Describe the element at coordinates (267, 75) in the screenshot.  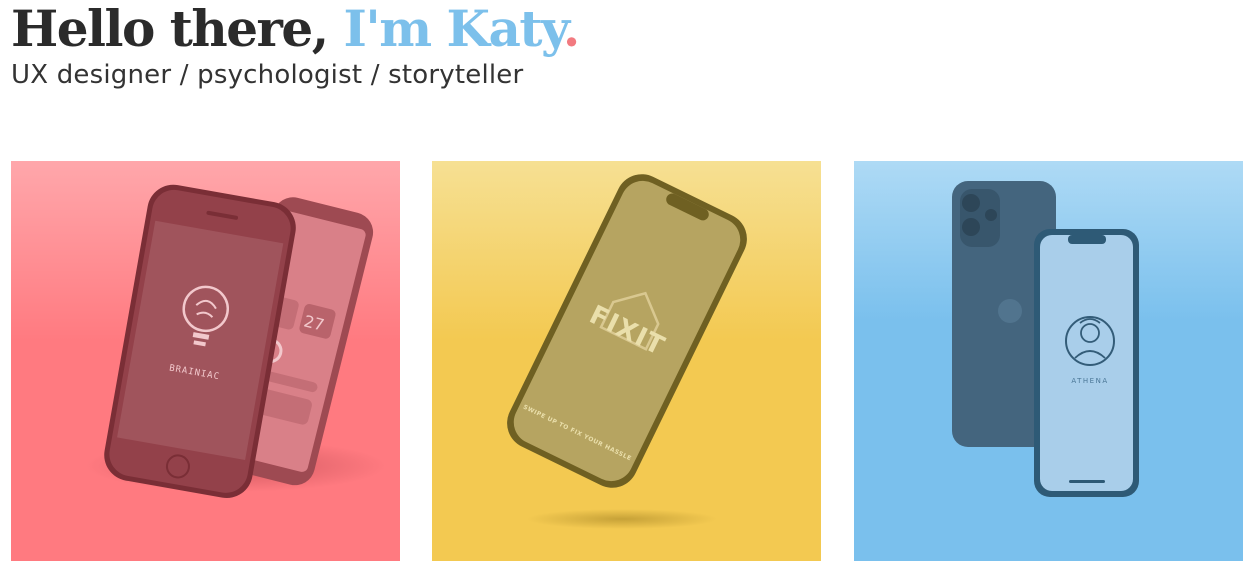
I see `hero-subtitle: UX designer / psychologist / storyteller` at that location.